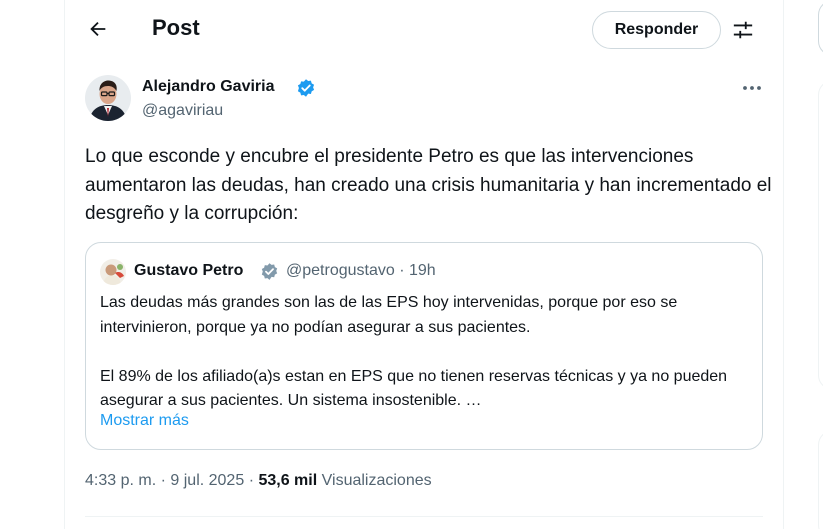 Image resolution: width=823 pixels, height=529 pixels. Describe the element at coordinates (424, 29) in the screenshot. I see `post-header: Post Responder` at that location.